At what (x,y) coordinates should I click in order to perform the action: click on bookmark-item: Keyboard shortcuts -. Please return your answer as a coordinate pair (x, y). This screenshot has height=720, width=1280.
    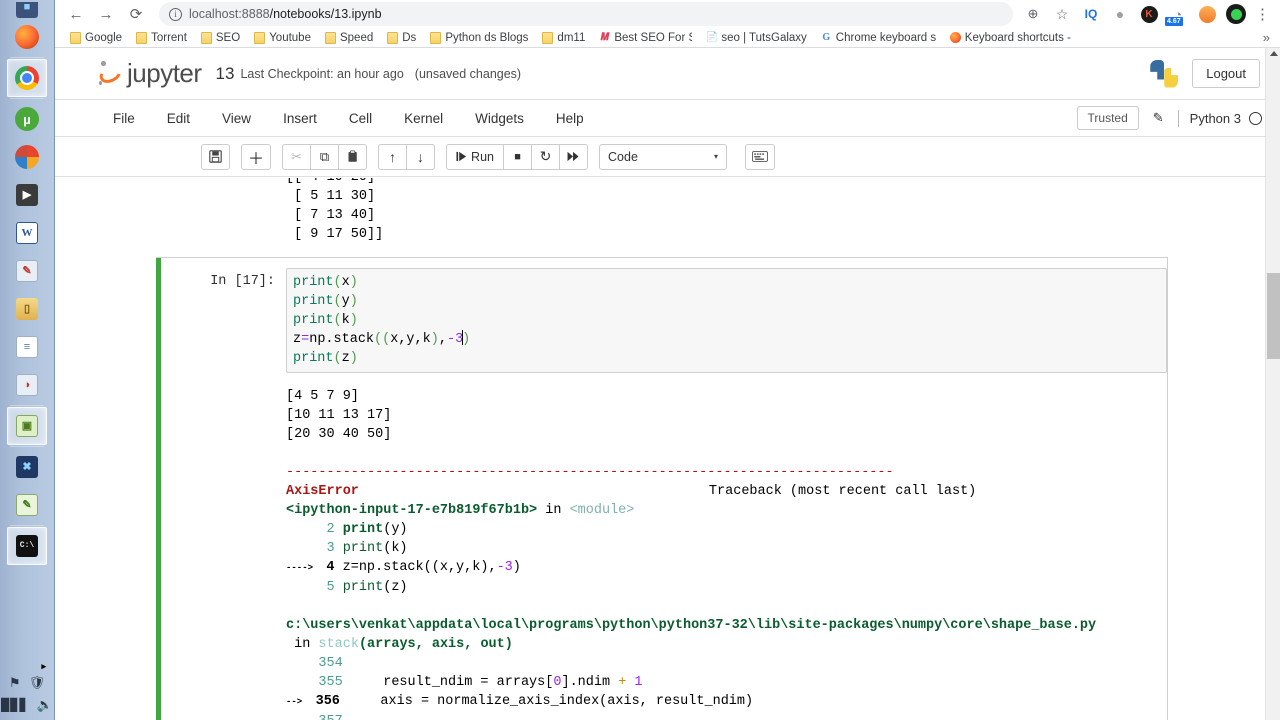
    Looking at the image, I should click on (1010, 38).